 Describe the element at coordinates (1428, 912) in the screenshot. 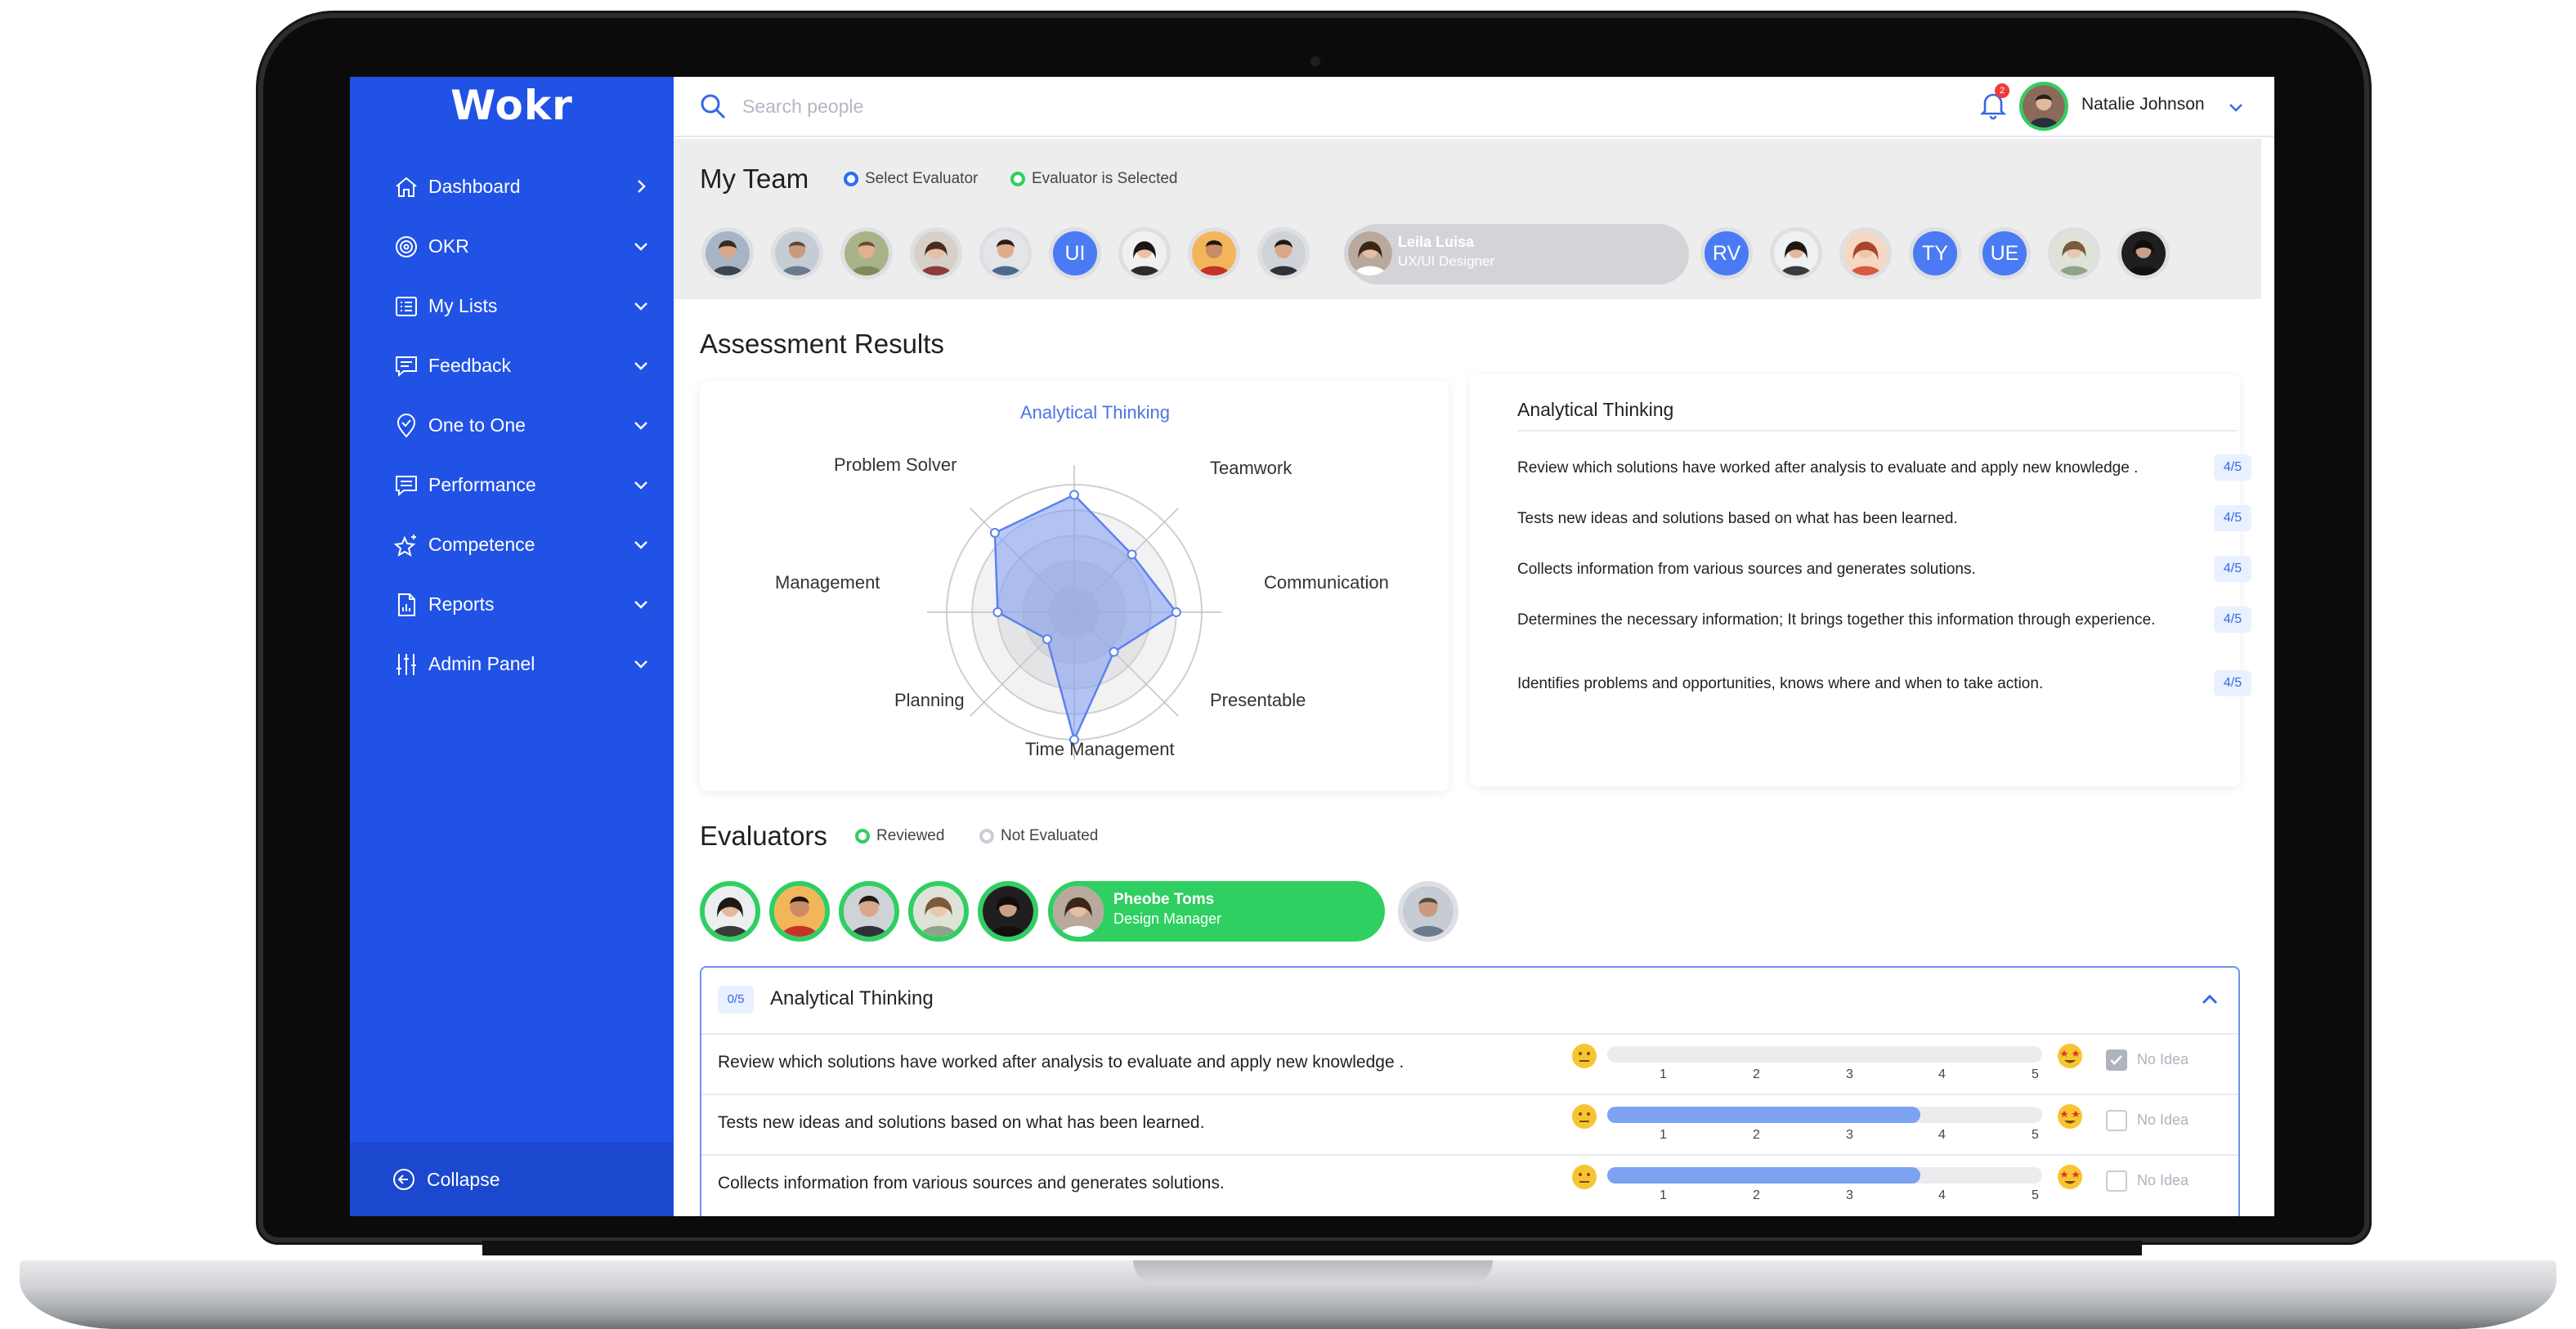

I see `evaluator-avatar-not-evaluated` at that location.